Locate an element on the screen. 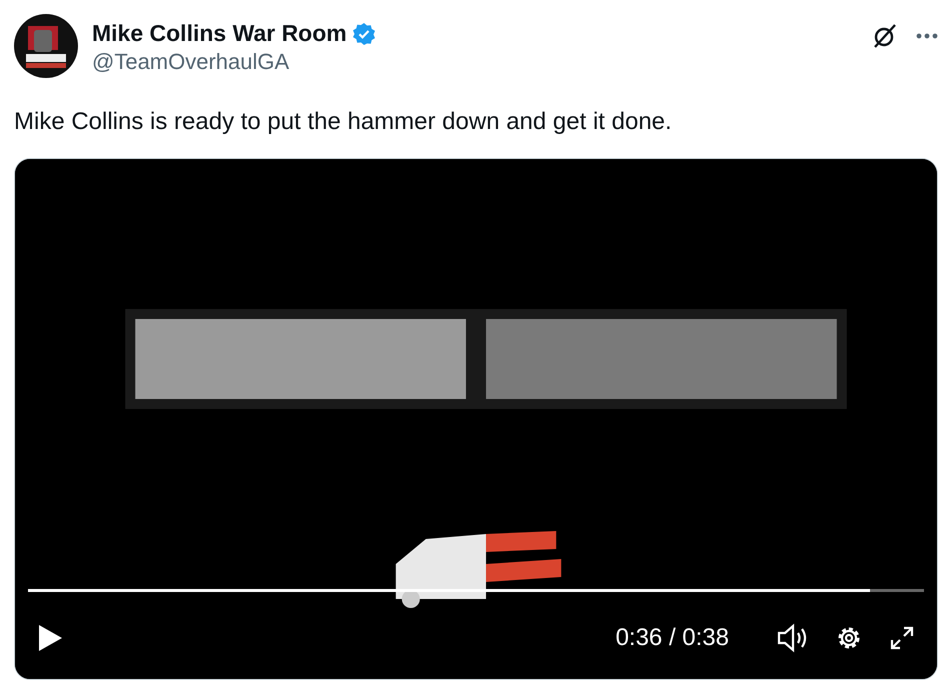  account-handle: @TeamOverhaulGA is located at coordinates (475, 62).